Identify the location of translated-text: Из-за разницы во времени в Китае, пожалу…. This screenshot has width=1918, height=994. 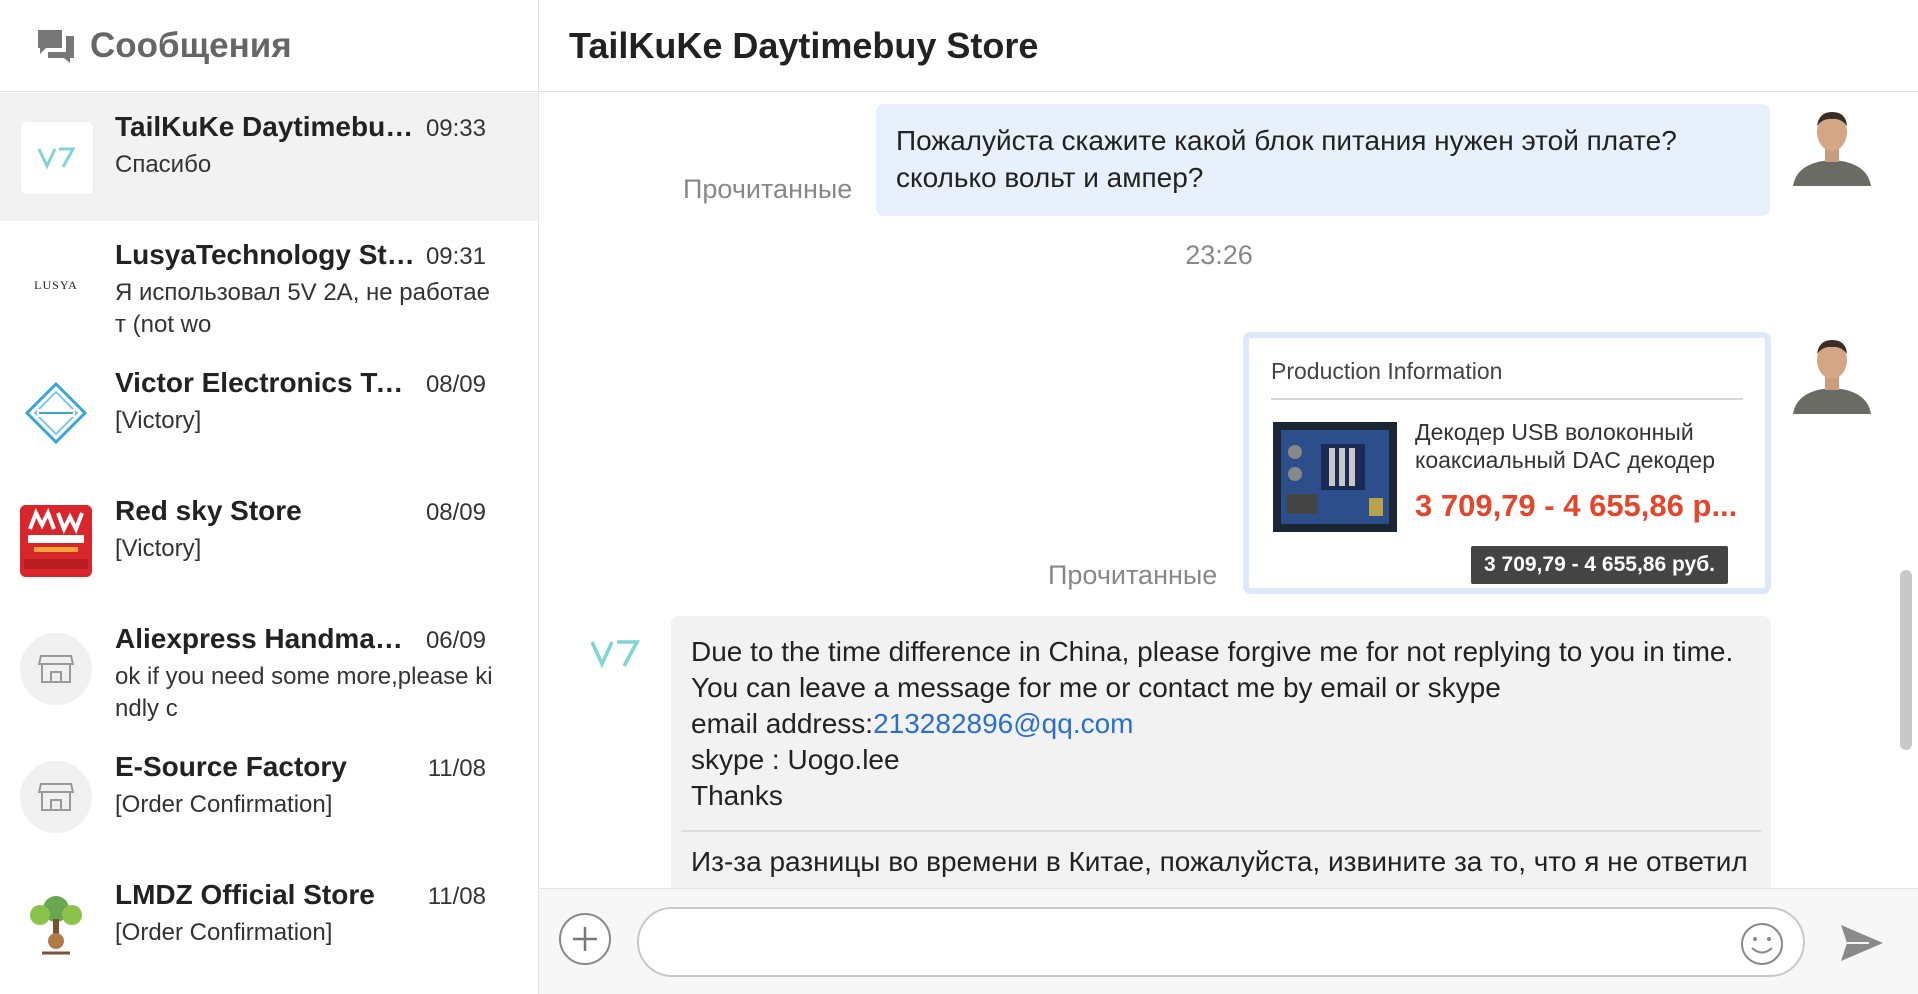
(1219, 867).